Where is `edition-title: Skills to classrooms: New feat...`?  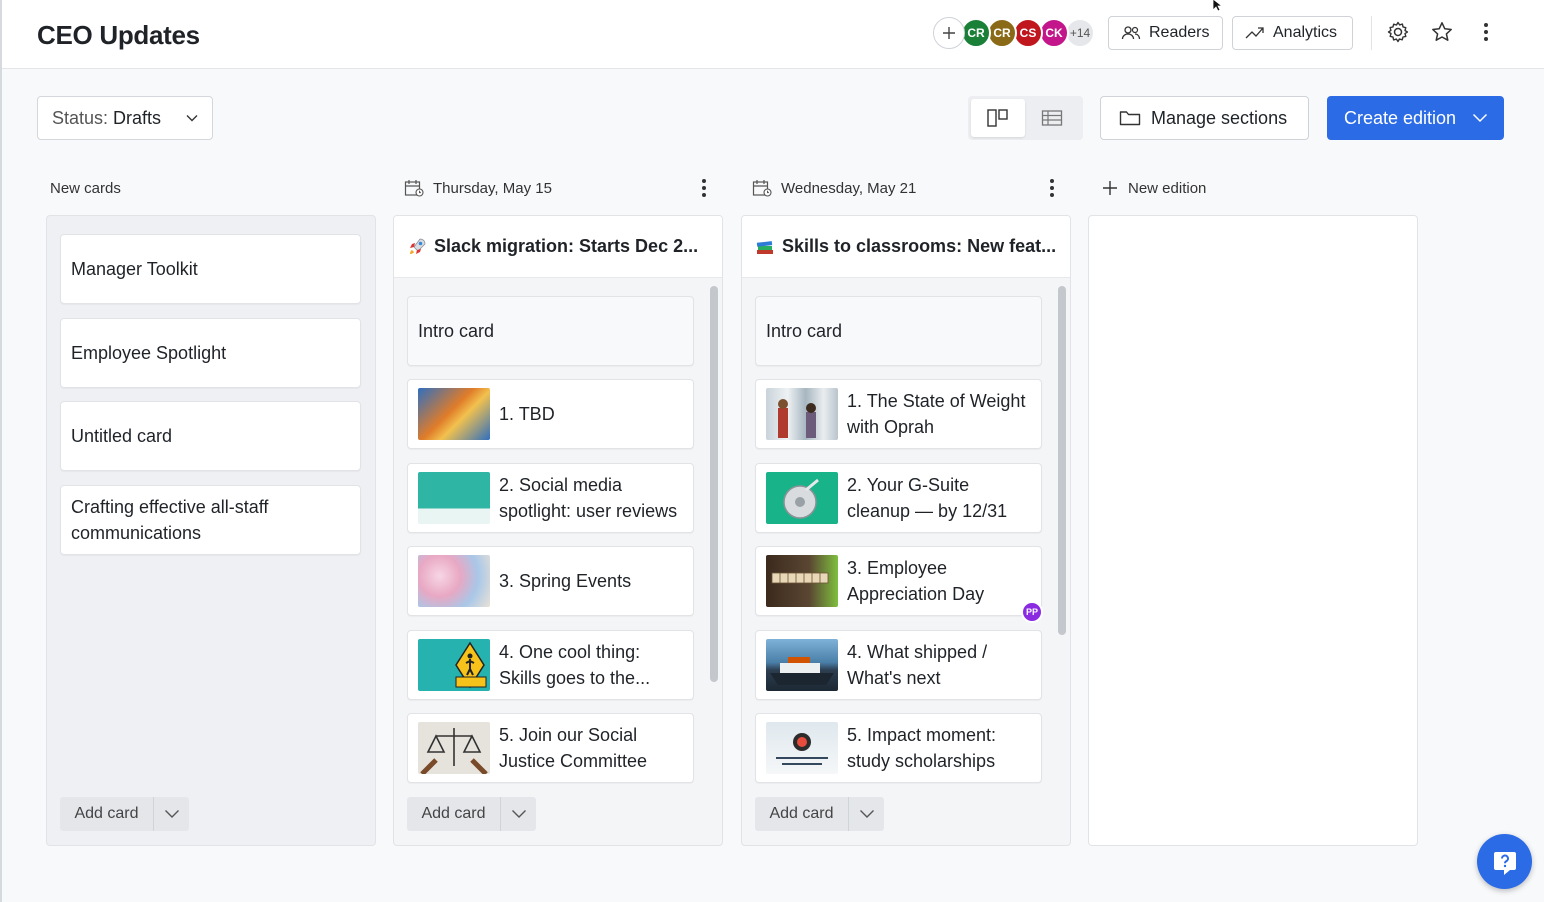 edition-title: Skills to classrooms: New feat... is located at coordinates (906, 247).